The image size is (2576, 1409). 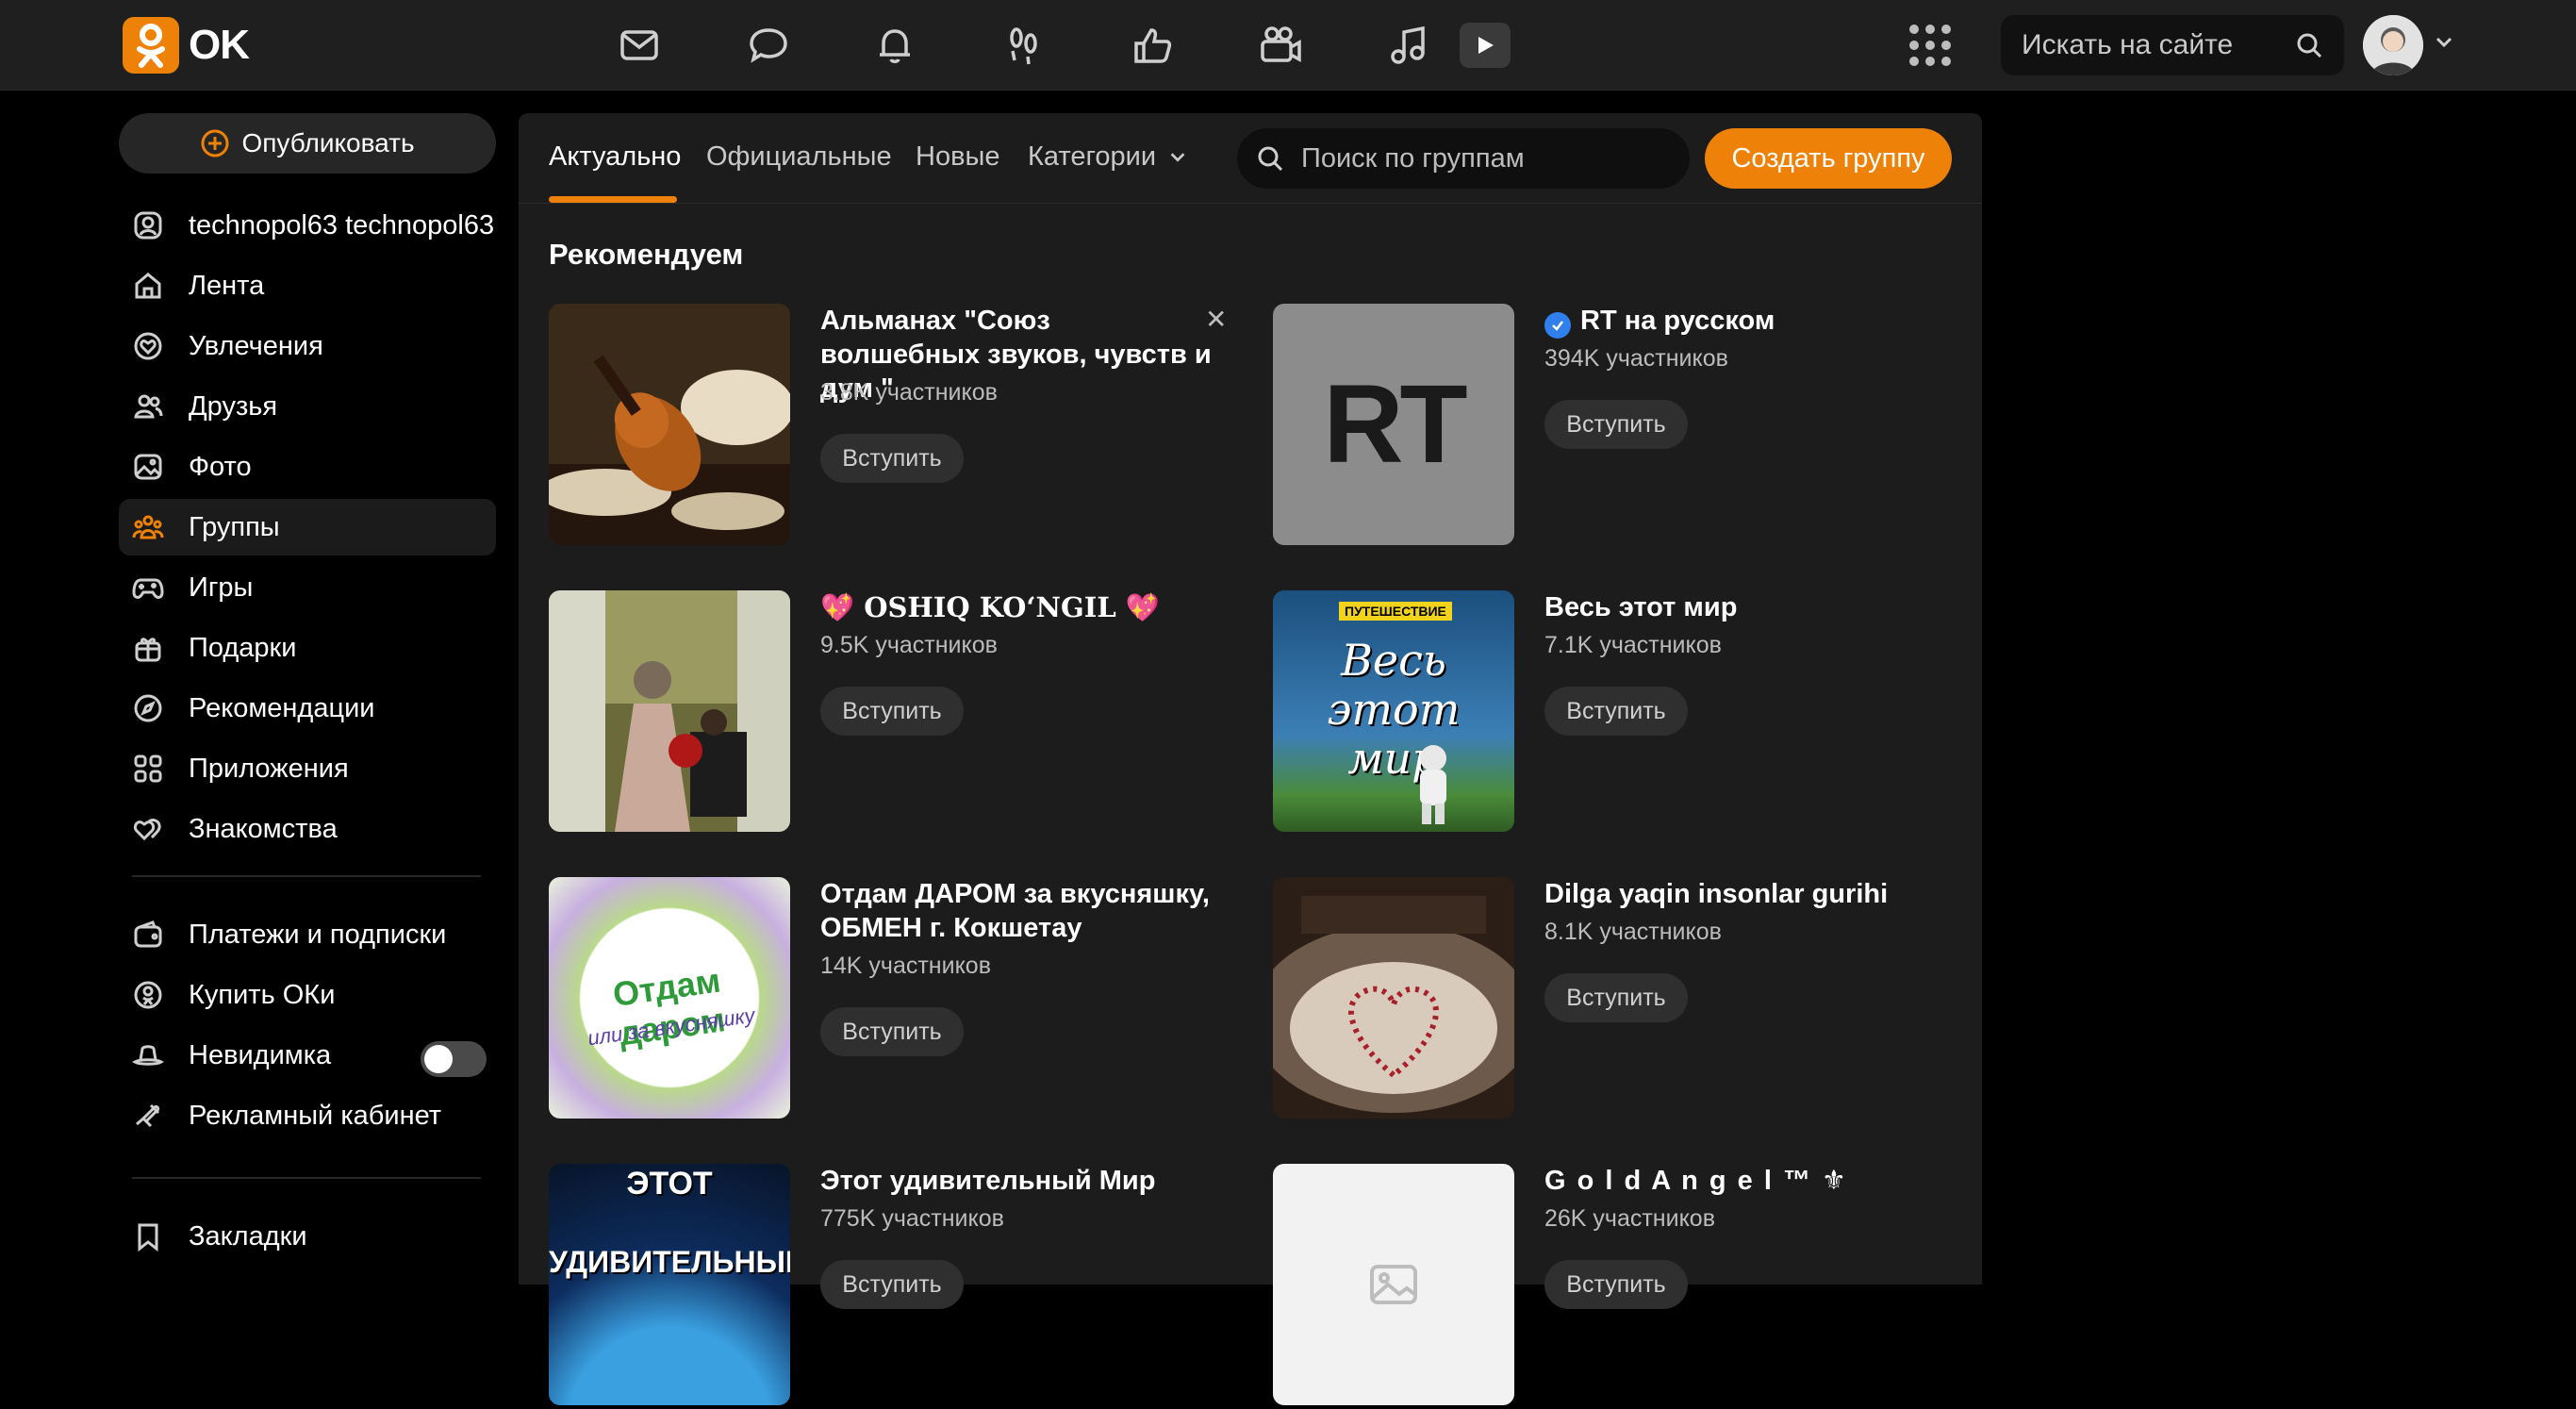 What do you see at coordinates (148, 708) in the screenshot?
I see `compass-icon` at bounding box center [148, 708].